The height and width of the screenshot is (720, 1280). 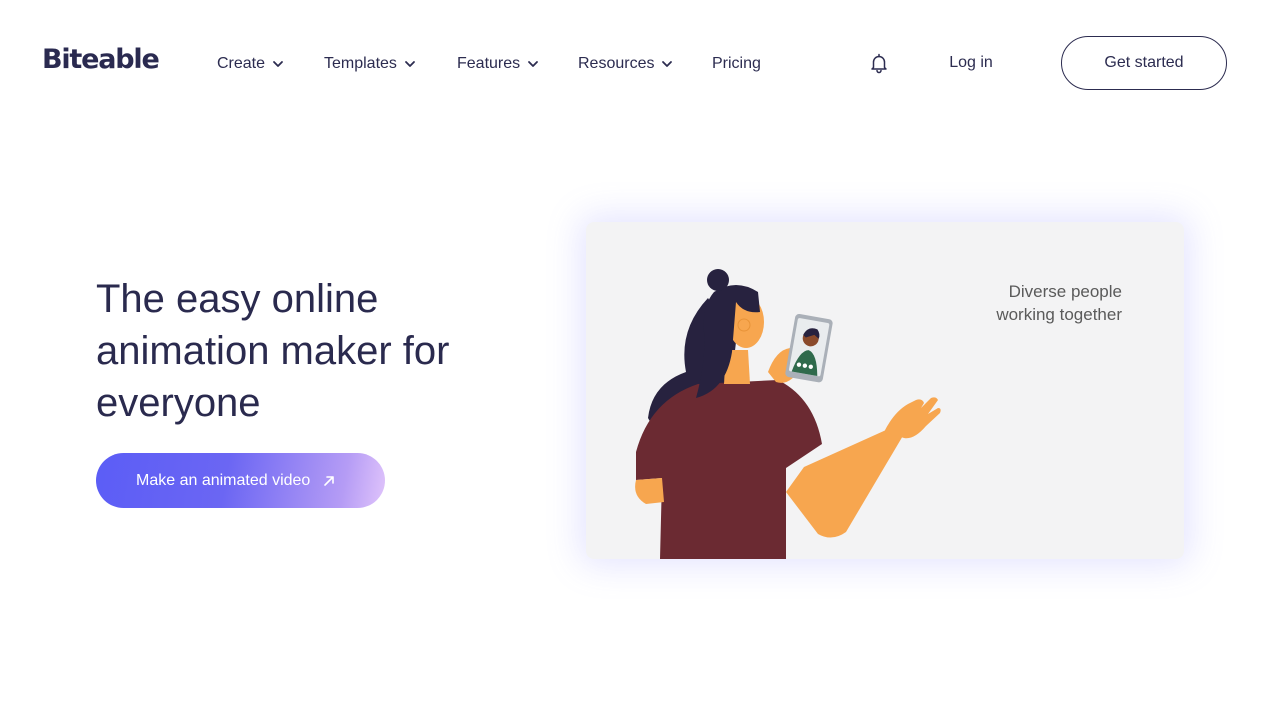 What do you see at coordinates (1059, 314) in the screenshot?
I see `caption-line-2: working together` at bounding box center [1059, 314].